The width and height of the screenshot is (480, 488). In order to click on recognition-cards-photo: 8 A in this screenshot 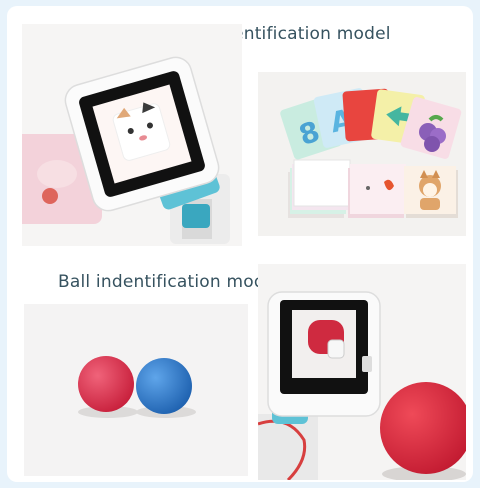, I will do `click(362, 154)`.